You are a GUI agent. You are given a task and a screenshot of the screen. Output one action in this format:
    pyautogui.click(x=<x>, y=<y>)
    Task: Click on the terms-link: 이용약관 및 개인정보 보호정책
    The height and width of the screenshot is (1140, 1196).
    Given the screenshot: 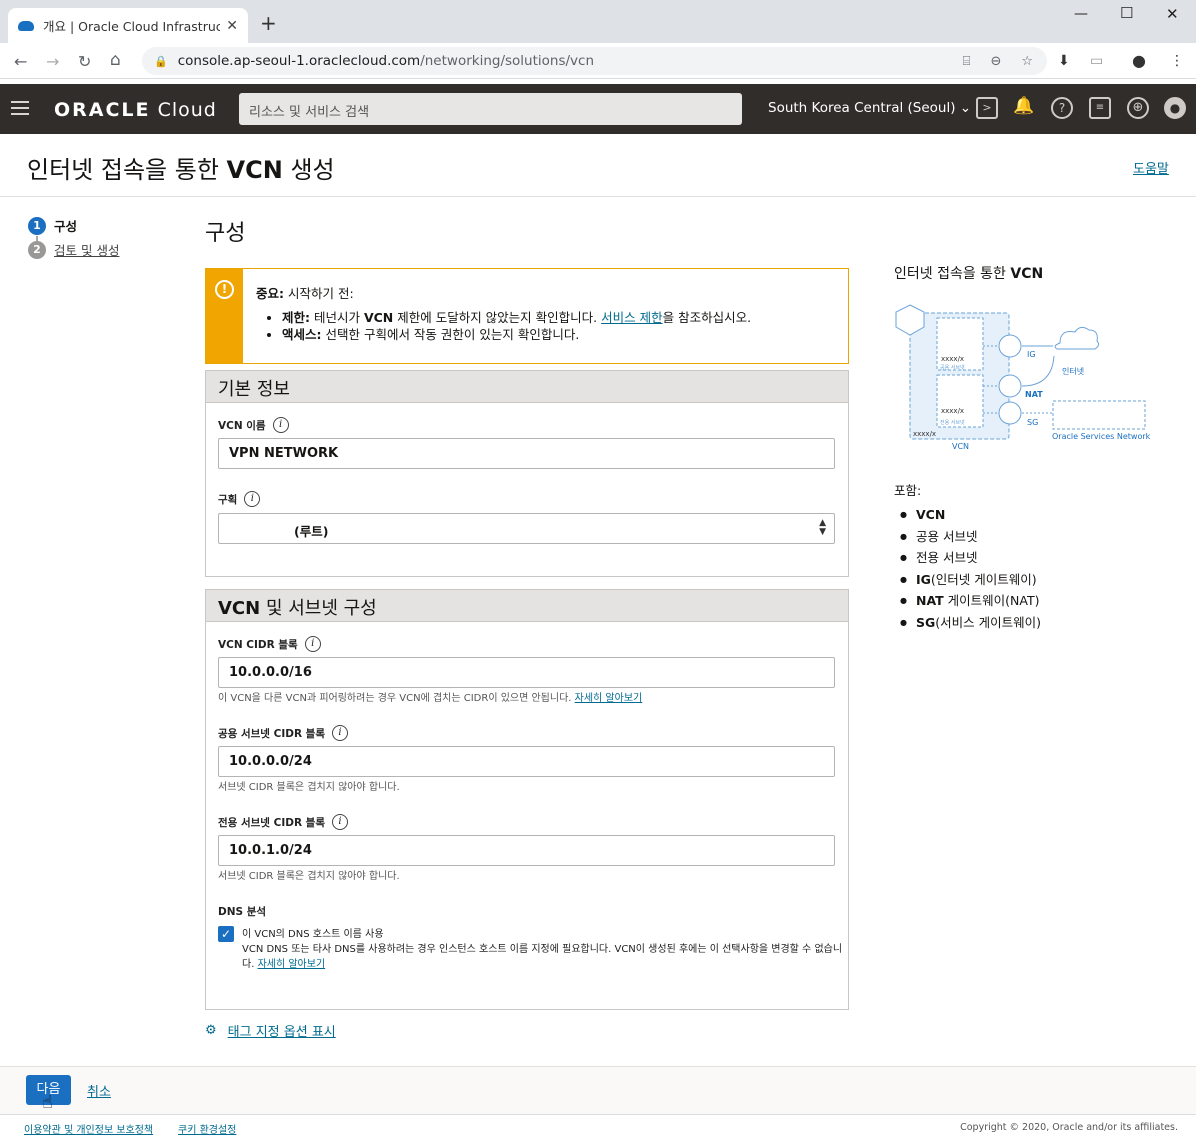 What is the action you would take?
    pyautogui.click(x=88, y=1128)
    